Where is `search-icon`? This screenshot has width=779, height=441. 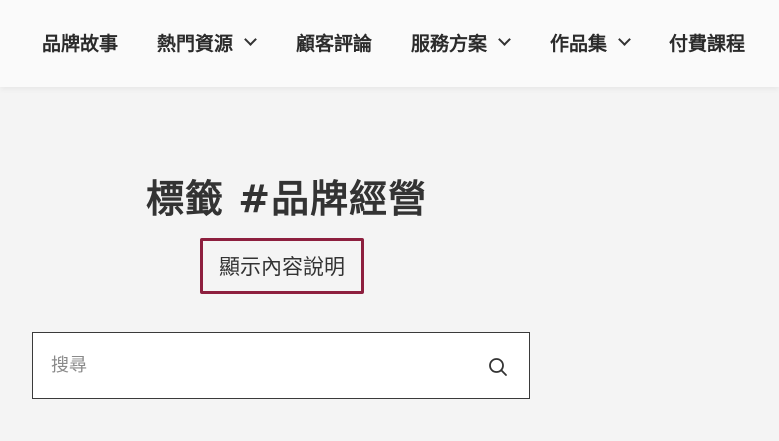
search-icon is located at coordinates (498, 367).